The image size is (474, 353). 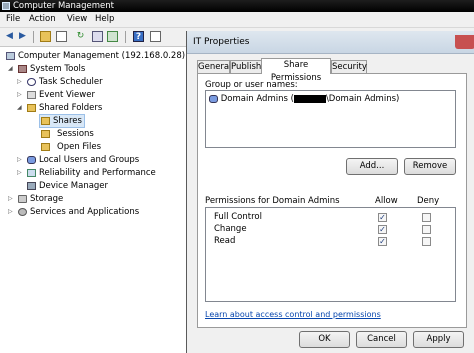 What do you see at coordinates (63, 6) in the screenshot?
I see `window-title: Computer Management` at bounding box center [63, 6].